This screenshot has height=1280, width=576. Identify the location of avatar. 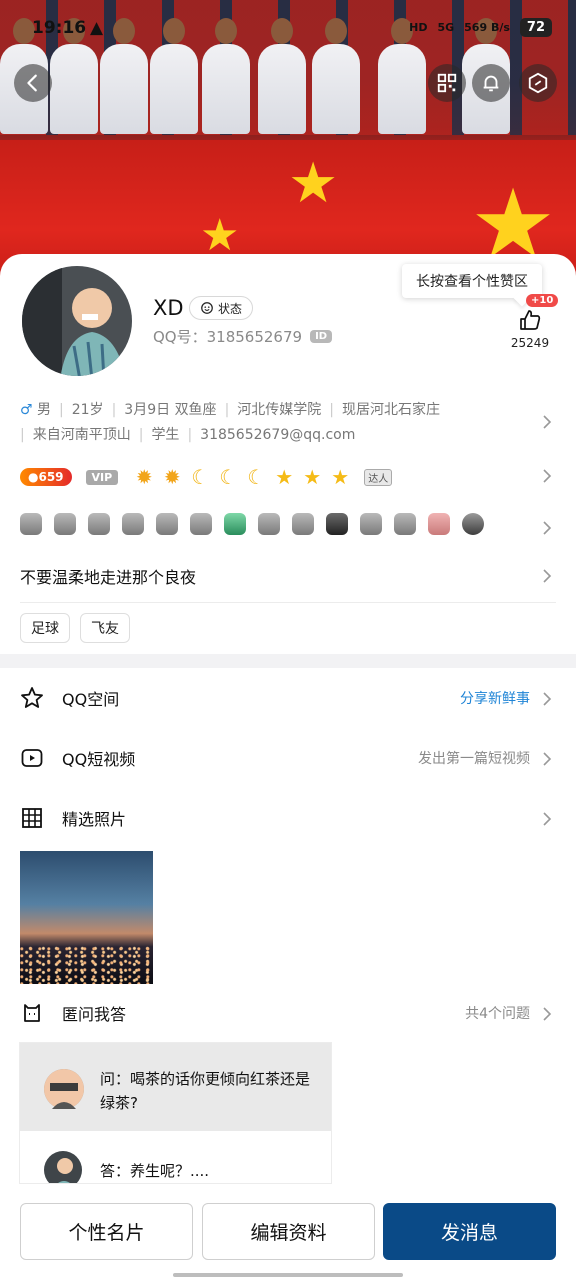
(77, 321).